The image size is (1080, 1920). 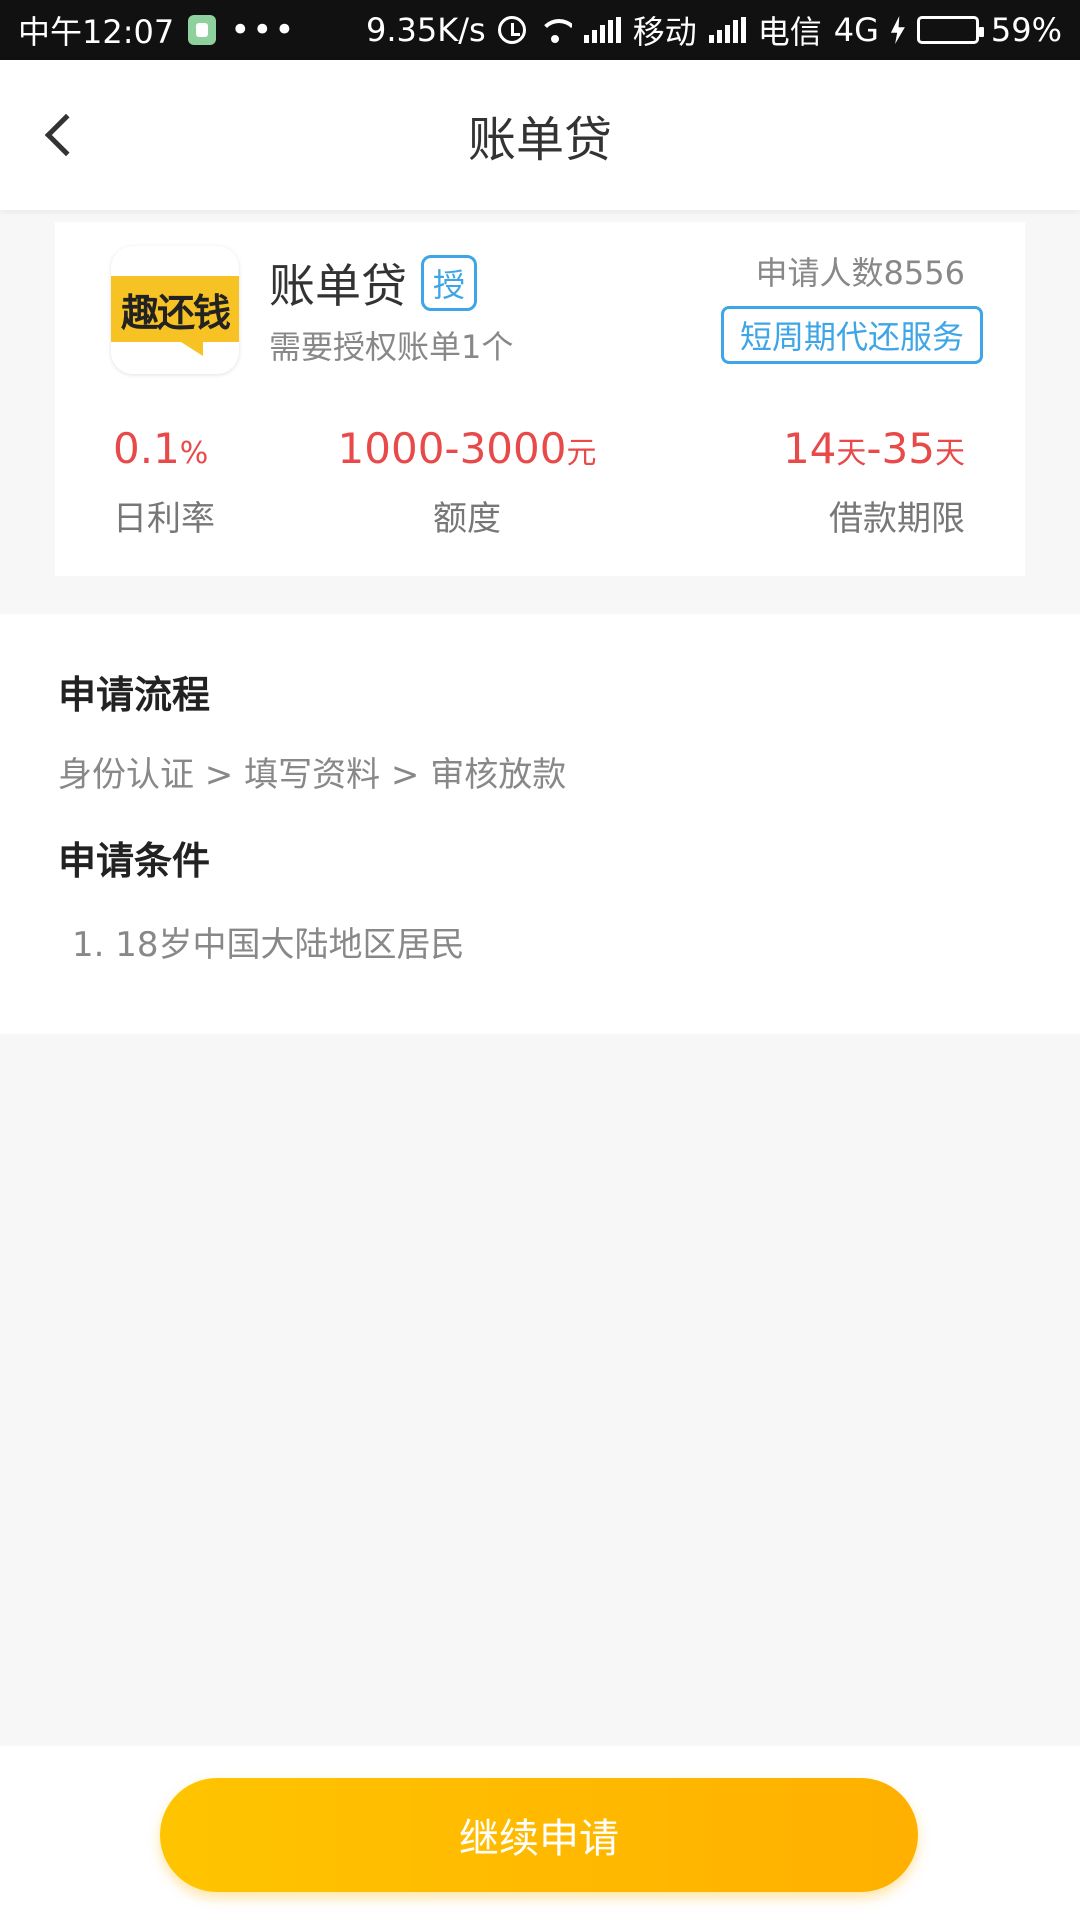 I want to click on term-unit-min: 天, so click(x=851, y=453).